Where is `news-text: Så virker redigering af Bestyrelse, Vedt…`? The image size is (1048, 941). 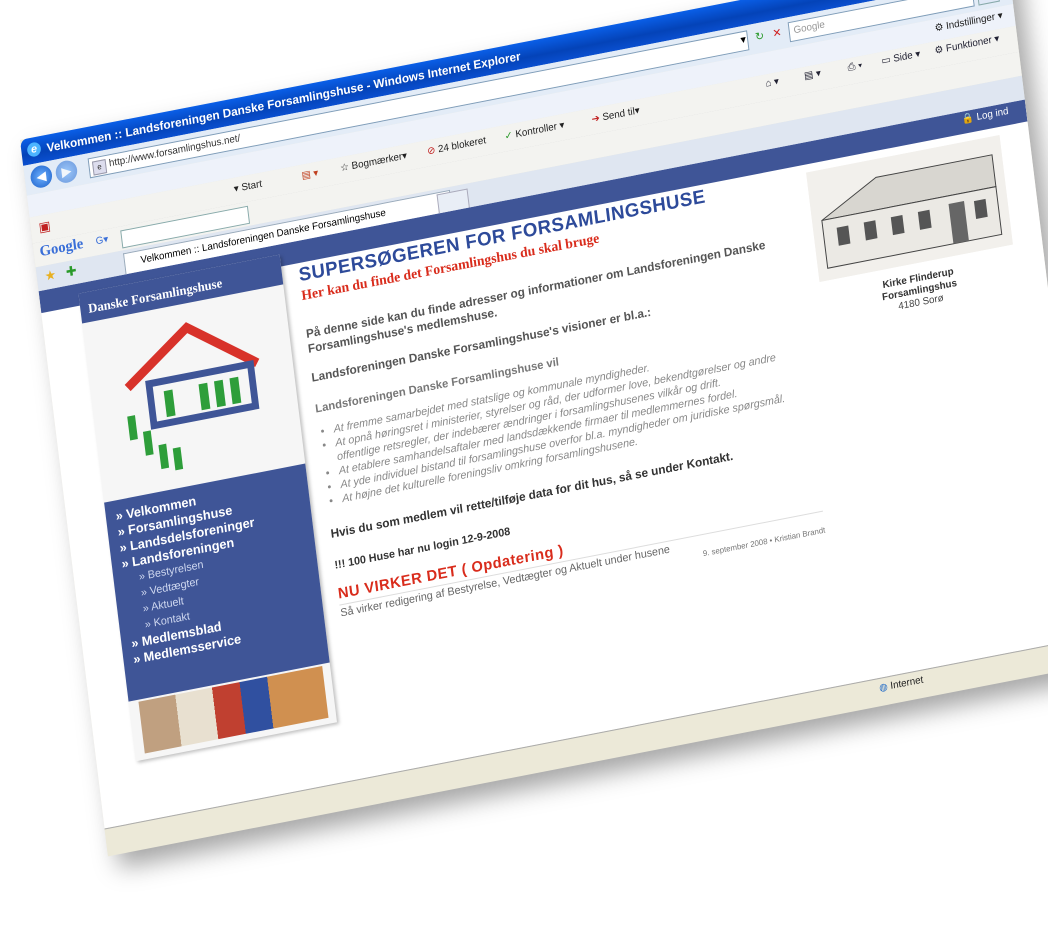 news-text: Så virker redigering af Bestyrelse, Vedt… is located at coordinates (582, 565).